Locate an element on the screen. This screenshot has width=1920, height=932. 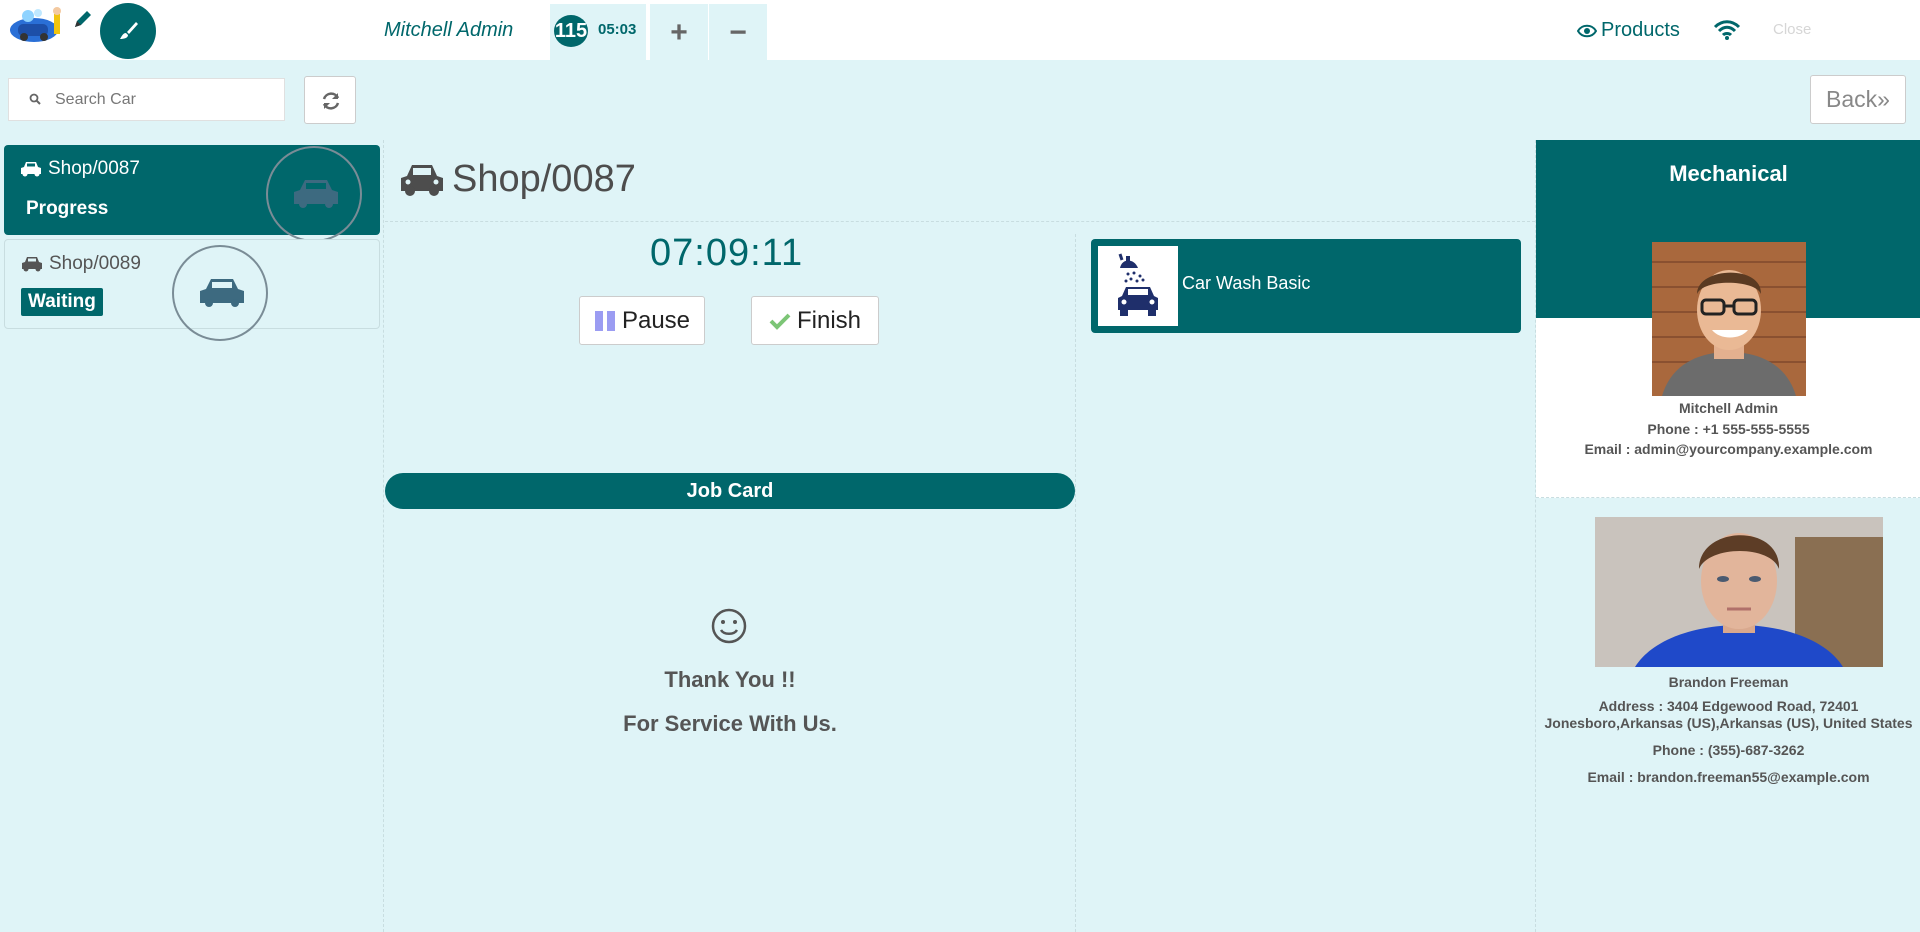
car-state-label: Progress is located at coordinates (67, 208).